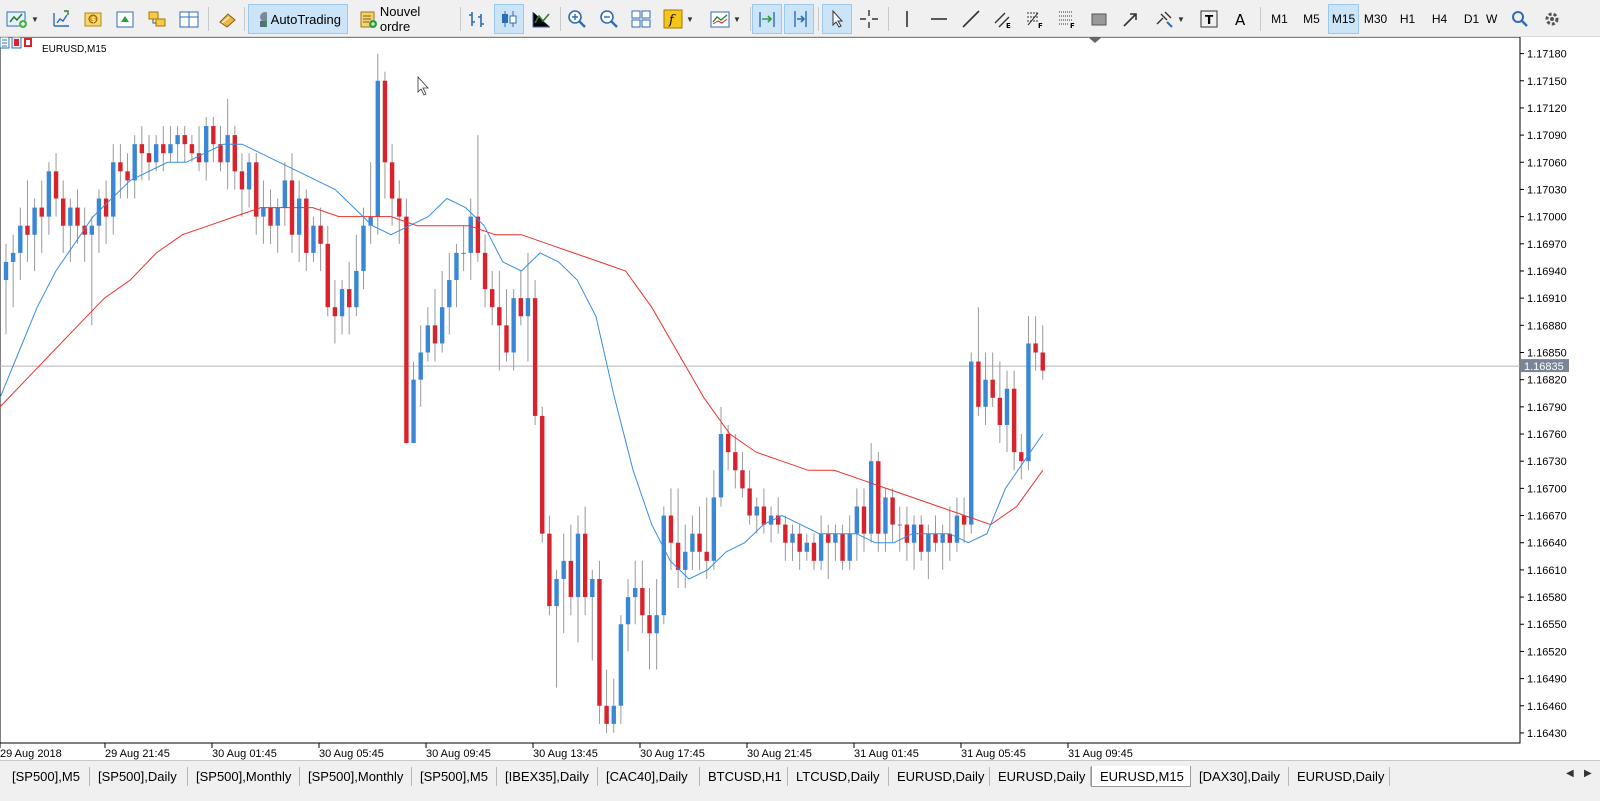  I want to click on price-axis-label: 1.16760, so click(1547, 435).